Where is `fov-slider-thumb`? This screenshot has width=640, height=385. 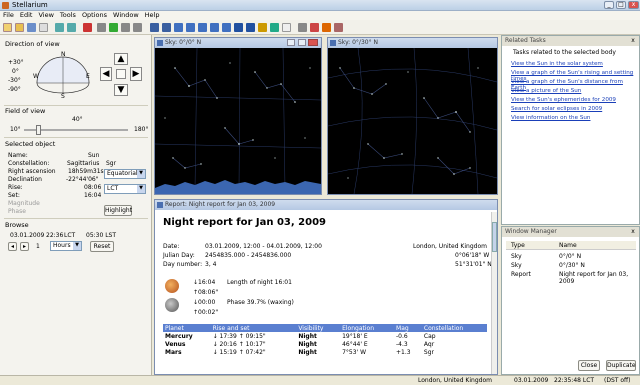
fov-slider-thumb is located at coordinates (39, 130).